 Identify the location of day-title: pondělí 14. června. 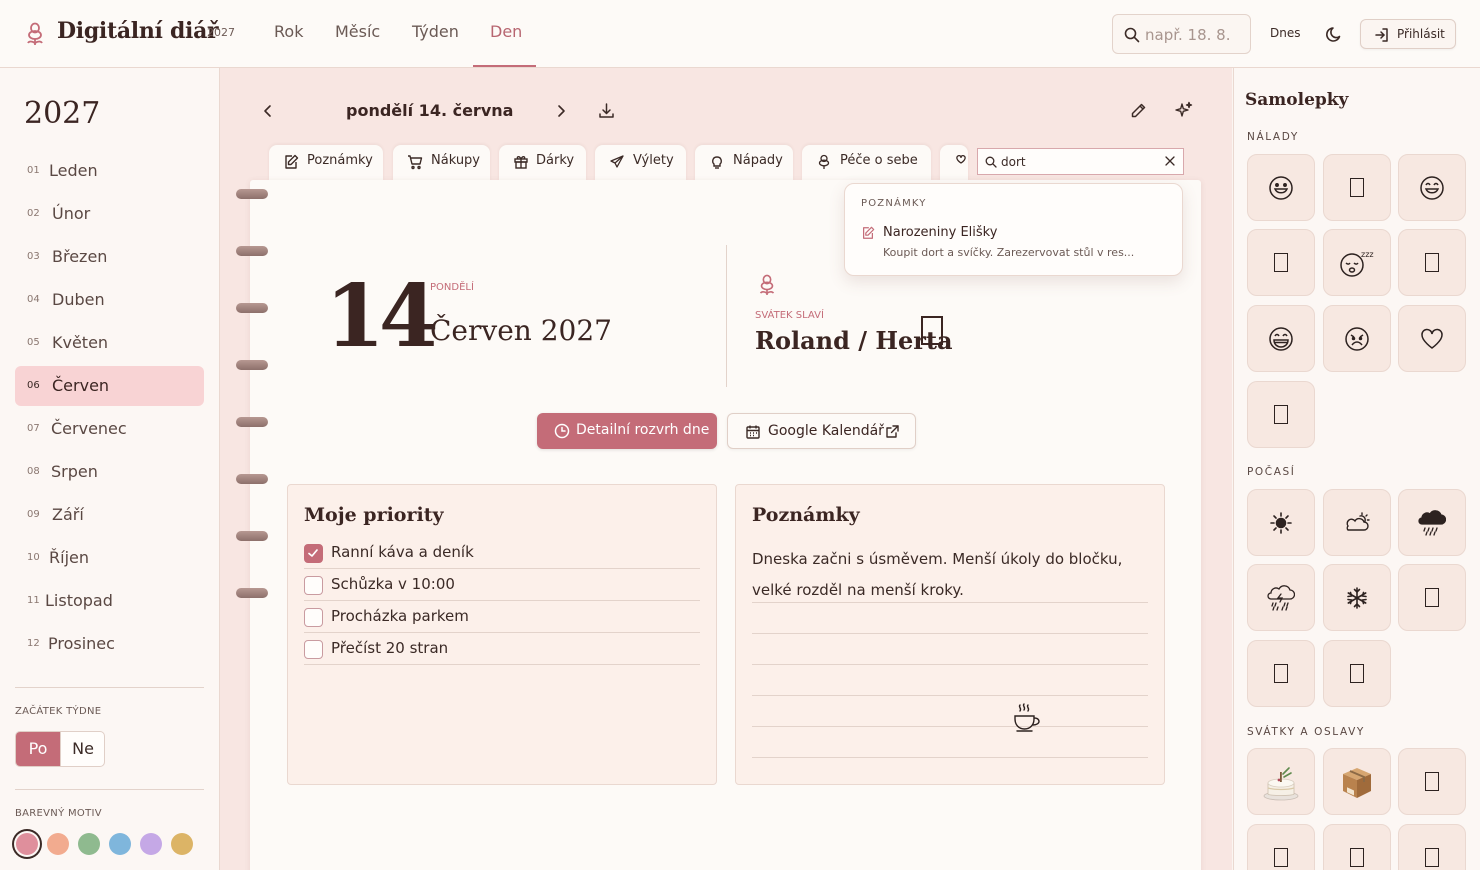
(430, 110).